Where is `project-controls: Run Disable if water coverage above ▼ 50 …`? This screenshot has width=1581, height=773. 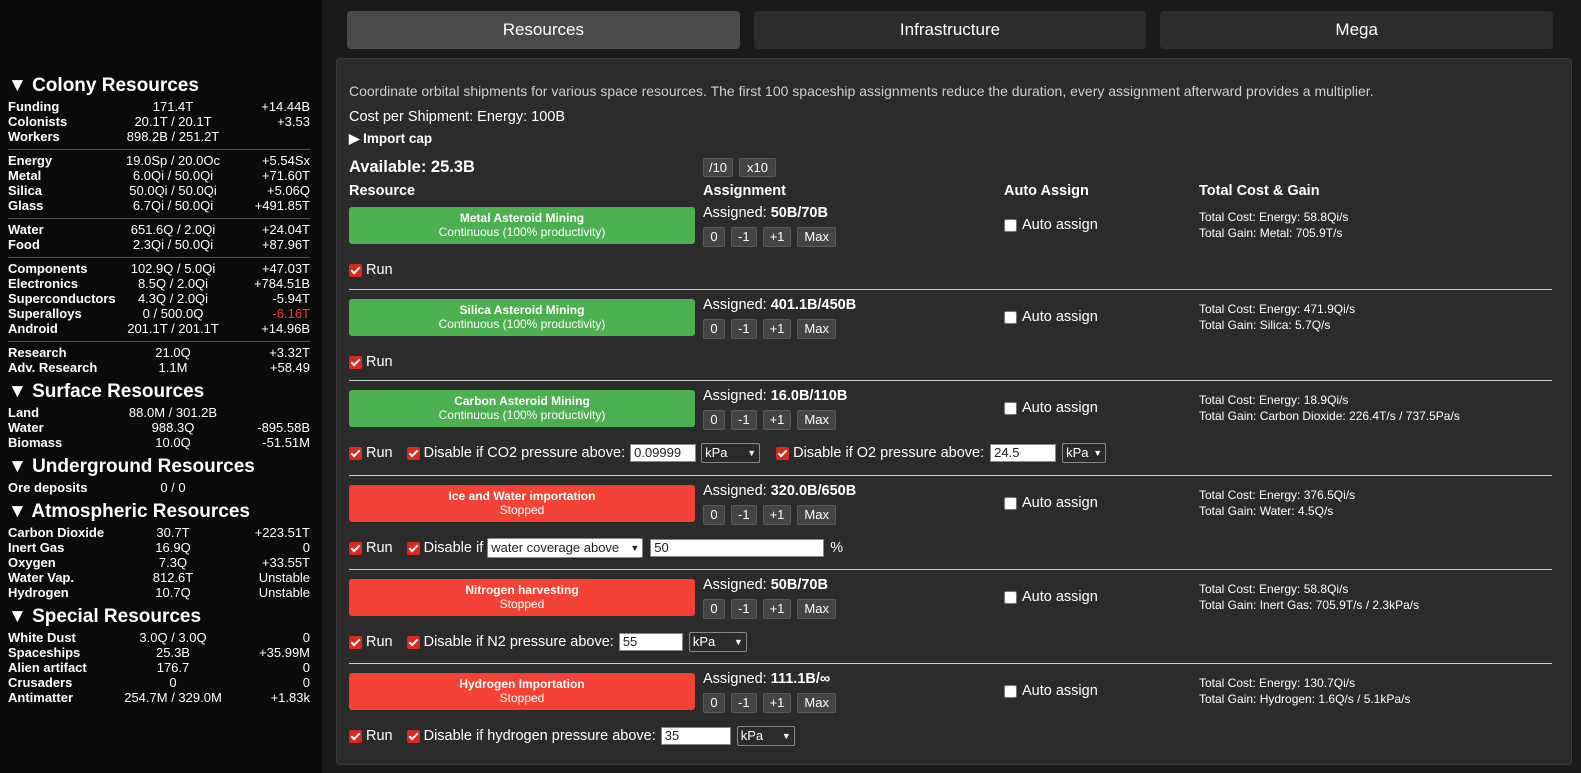
project-controls: Run Disable if water coverage above ▼ 50 … is located at coordinates (596, 548).